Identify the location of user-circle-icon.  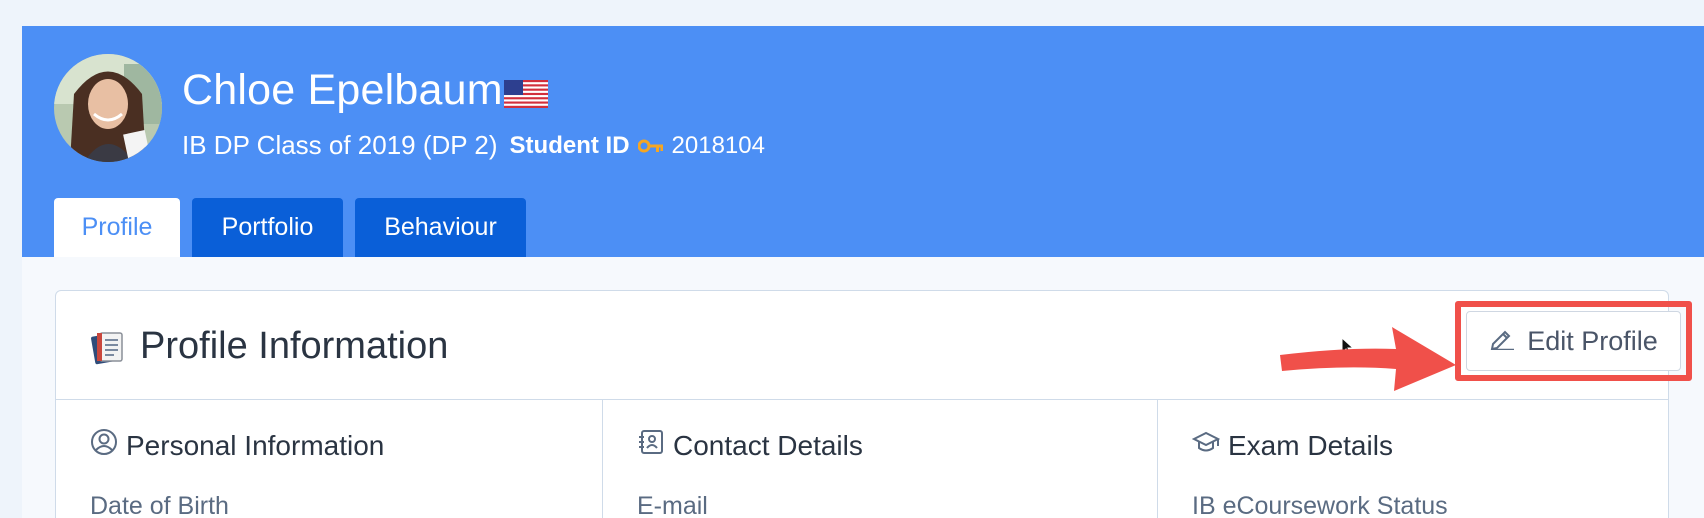
(104, 445).